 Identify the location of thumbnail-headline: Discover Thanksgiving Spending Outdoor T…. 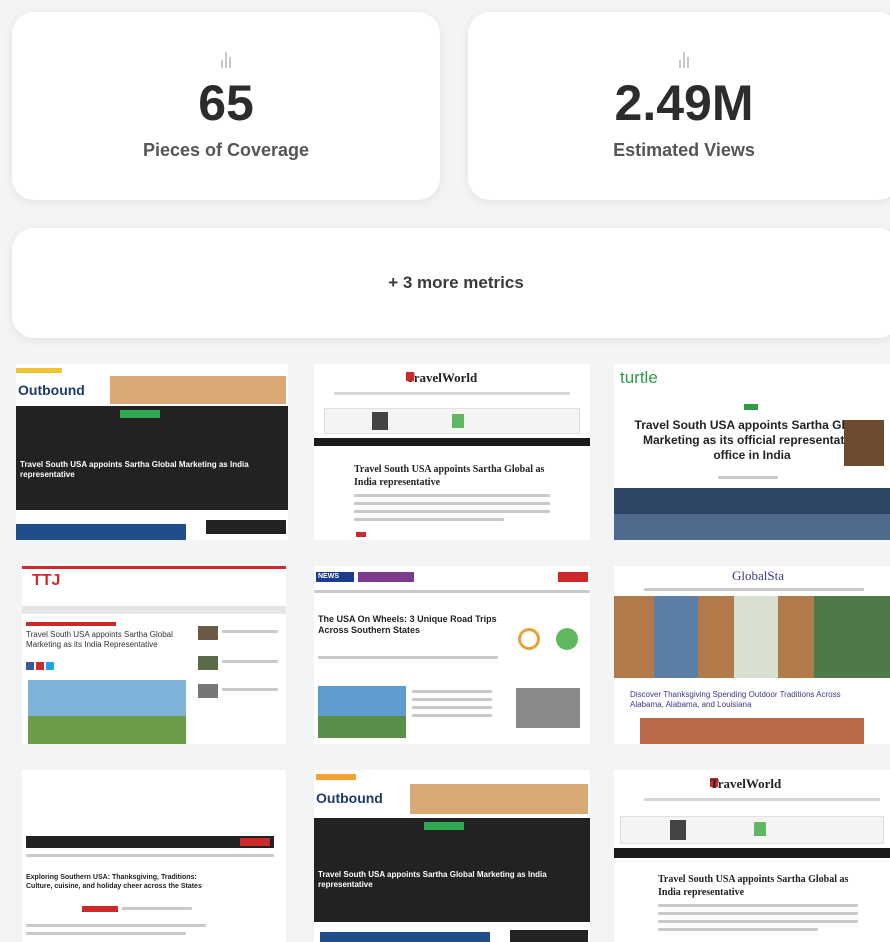
(735, 699).